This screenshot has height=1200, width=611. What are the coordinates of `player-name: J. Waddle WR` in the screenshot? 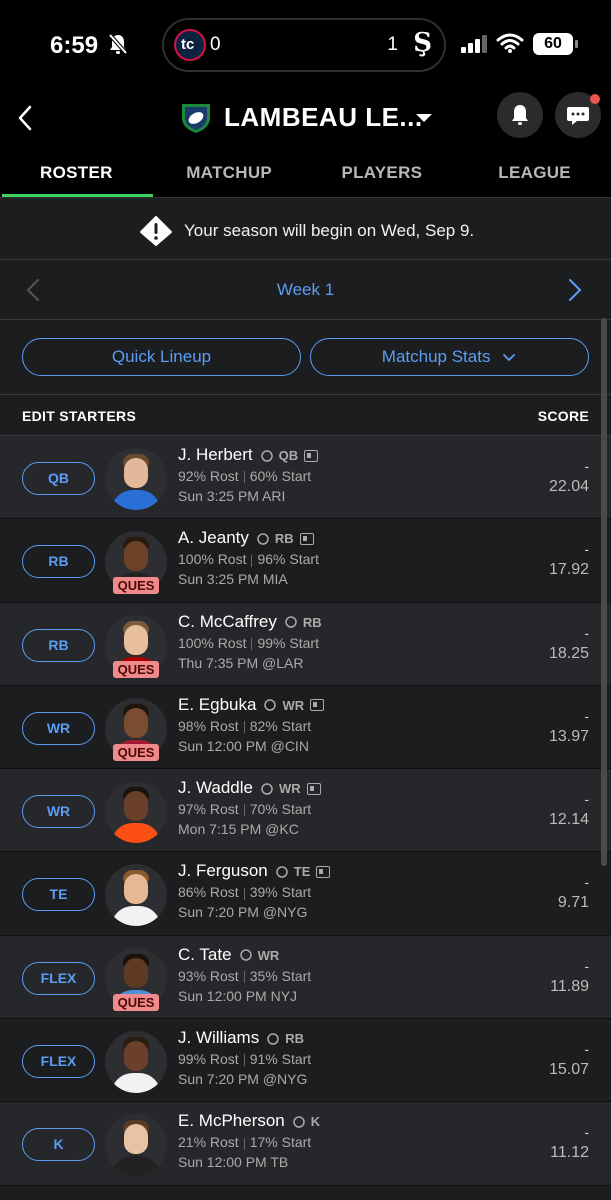 It's located at (249, 788).